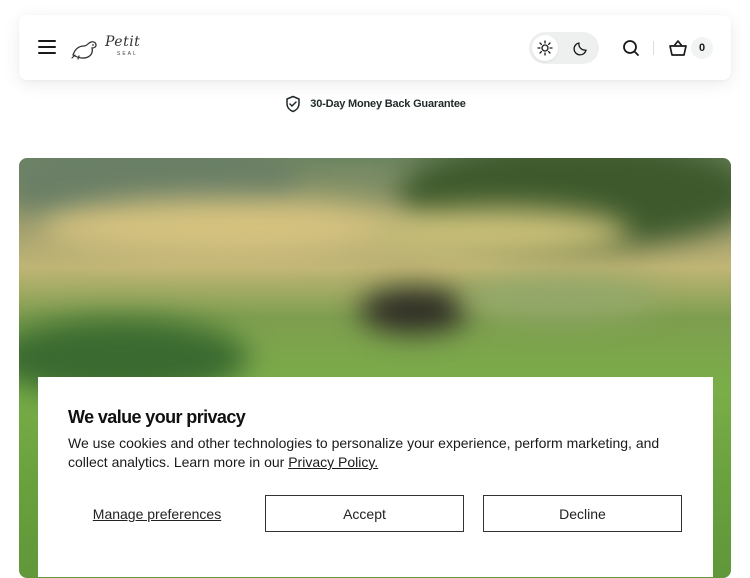  What do you see at coordinates (84, 50) in the screenshot?
I see `seal-logo-icon` at bounding box center [84, 50].